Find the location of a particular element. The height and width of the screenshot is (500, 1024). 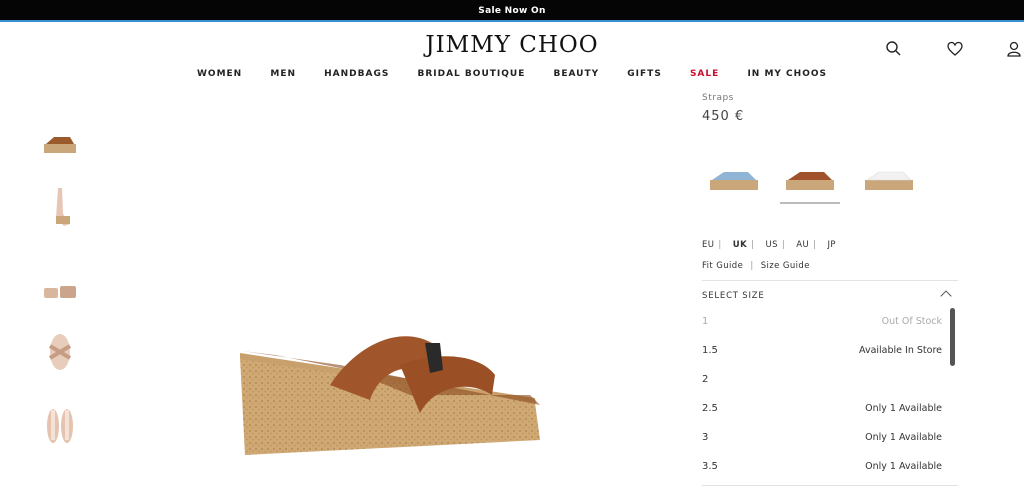

promo-bar: Sale Now On is located at coordinates (512, 11).